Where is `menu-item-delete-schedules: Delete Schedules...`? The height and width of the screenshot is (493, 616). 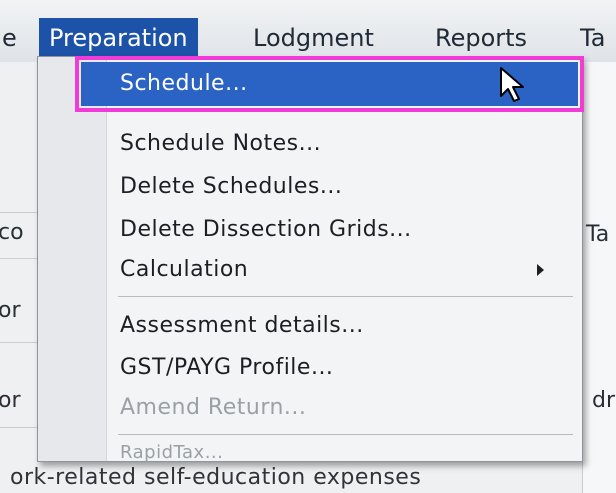 menu-item-delete-schedules: Delete Schedules... is located at coordinates (231, 187).